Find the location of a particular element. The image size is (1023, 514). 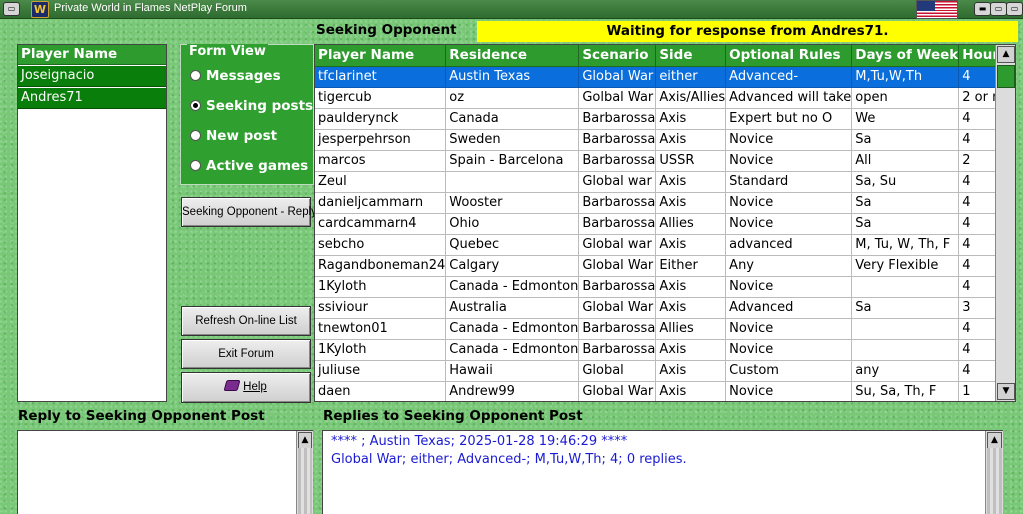

table-cell-player: tnewton01 is located at coordinates (381, 329).